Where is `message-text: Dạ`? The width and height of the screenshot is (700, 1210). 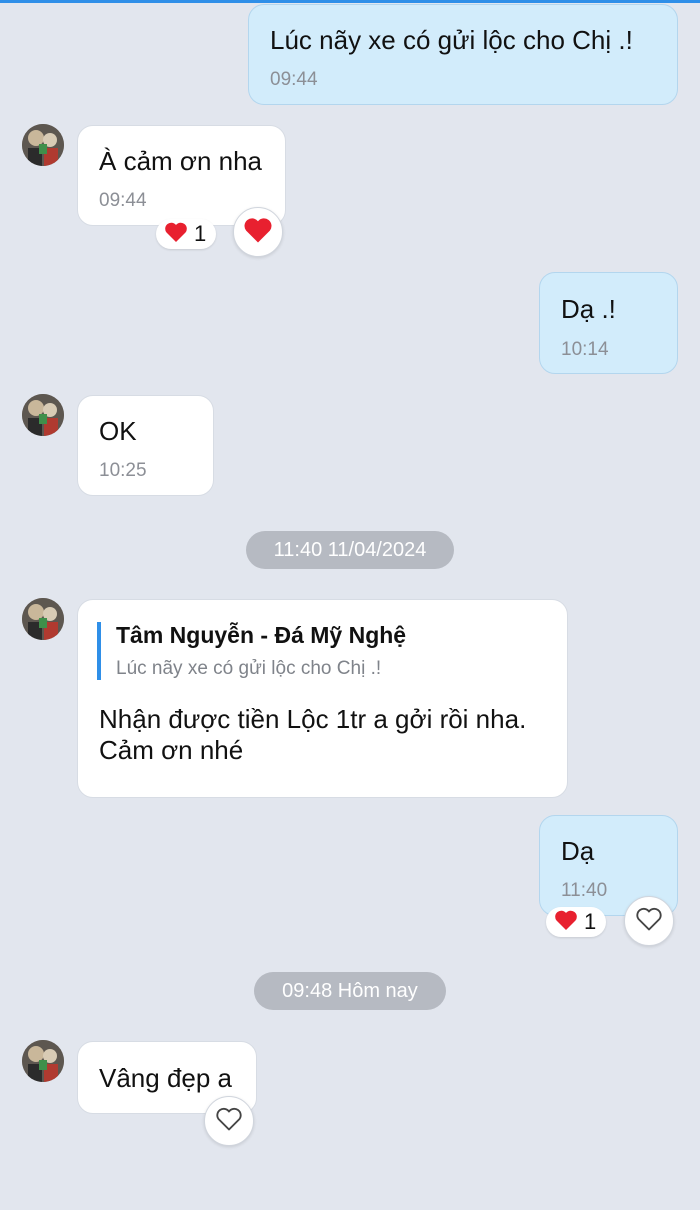
message-text: Dạ is located at coordinates (578, 851).